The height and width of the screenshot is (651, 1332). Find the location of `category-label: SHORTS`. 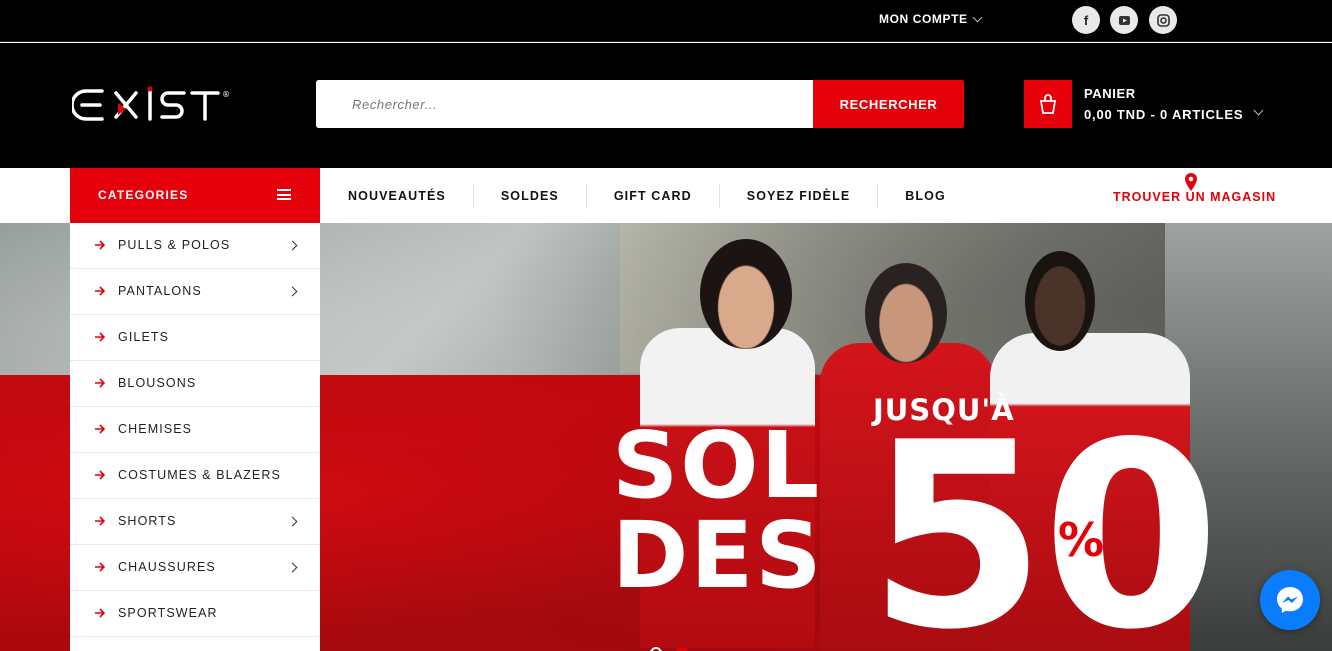

category-label: SHORTS is located at coordinates (147, 521).